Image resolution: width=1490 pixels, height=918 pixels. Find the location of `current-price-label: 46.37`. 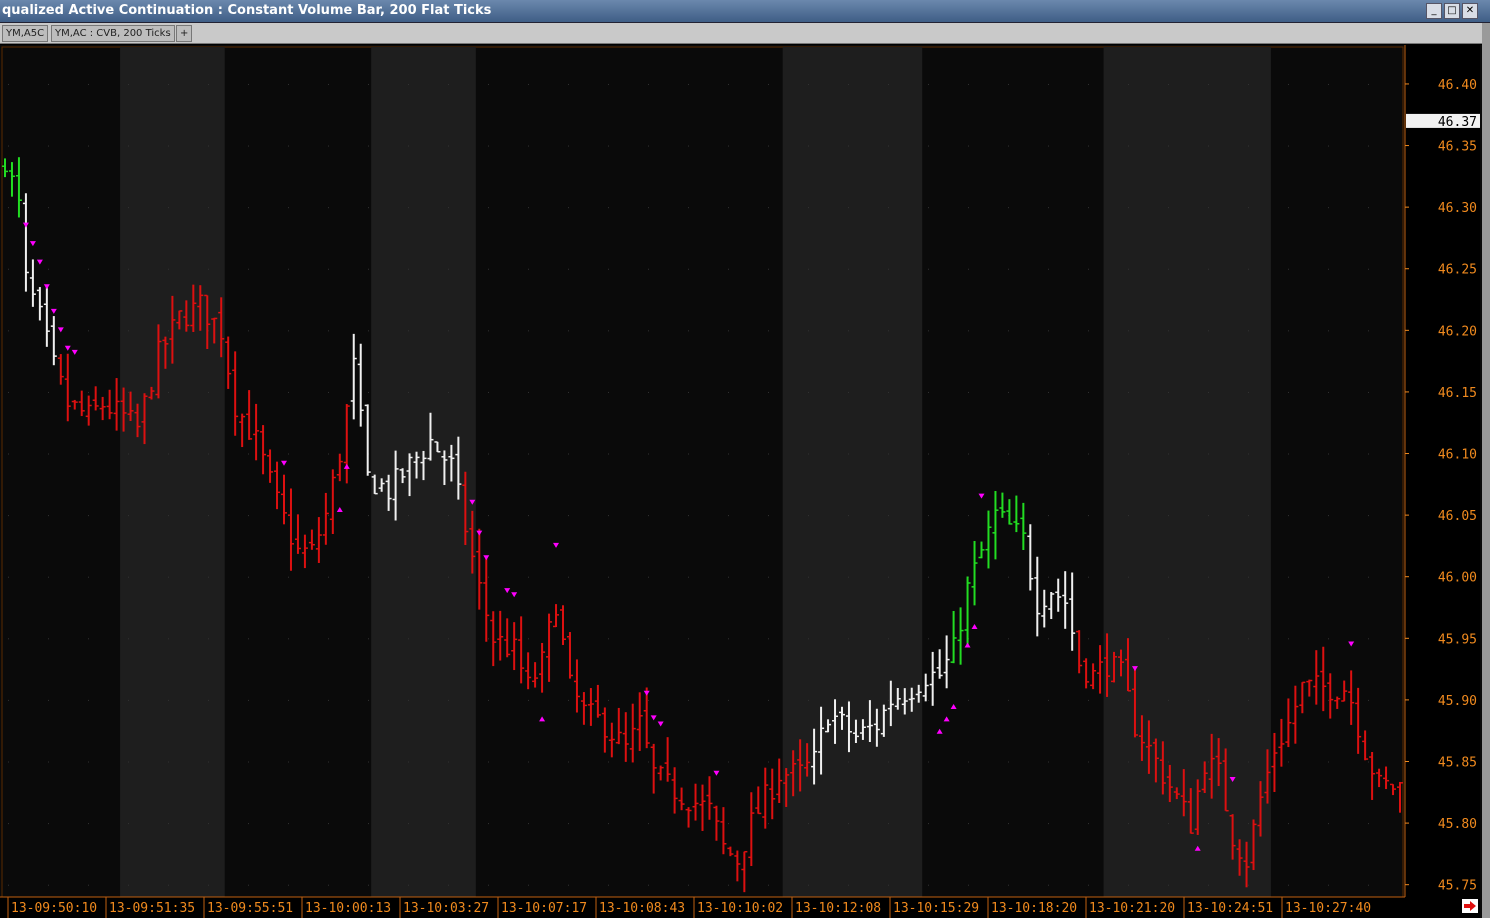

current-price-label: 46.37 is located at coordinates (1457, 122).